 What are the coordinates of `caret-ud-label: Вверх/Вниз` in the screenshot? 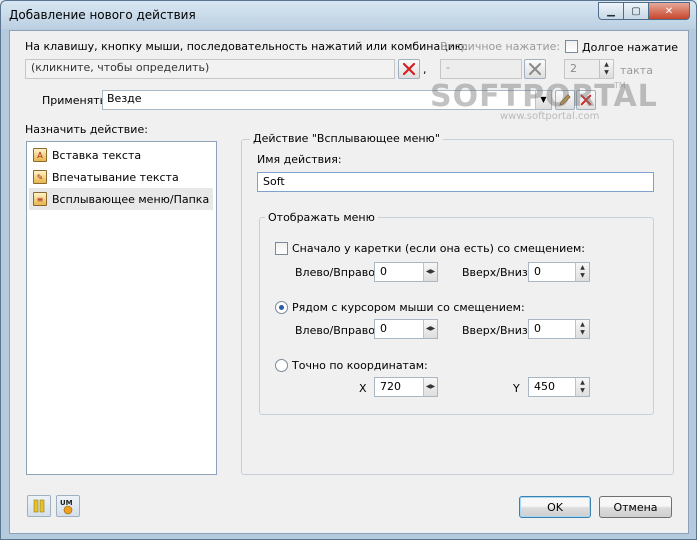 It's located at (495, 272).